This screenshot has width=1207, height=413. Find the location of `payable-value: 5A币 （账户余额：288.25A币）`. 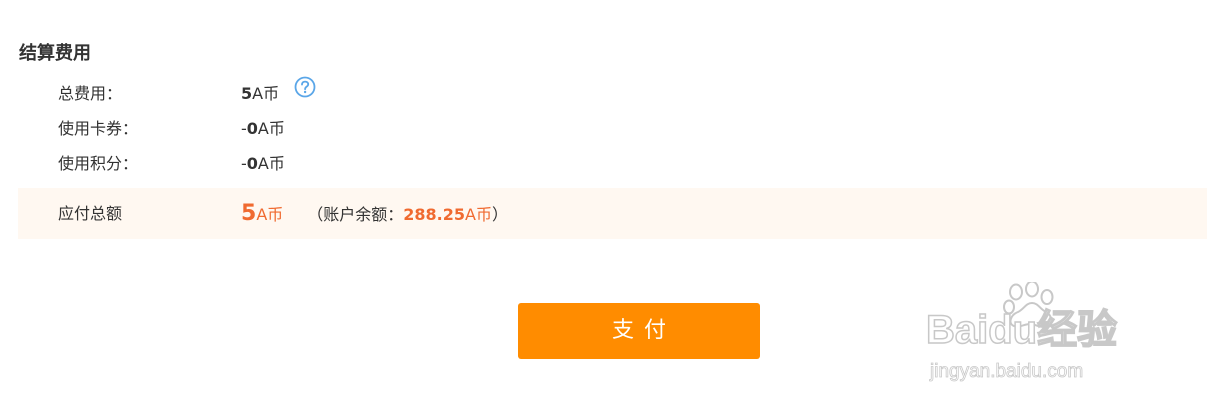

payable-value: 5A币 （账户余额：288.25A币） is located at coordinates (374, 214).